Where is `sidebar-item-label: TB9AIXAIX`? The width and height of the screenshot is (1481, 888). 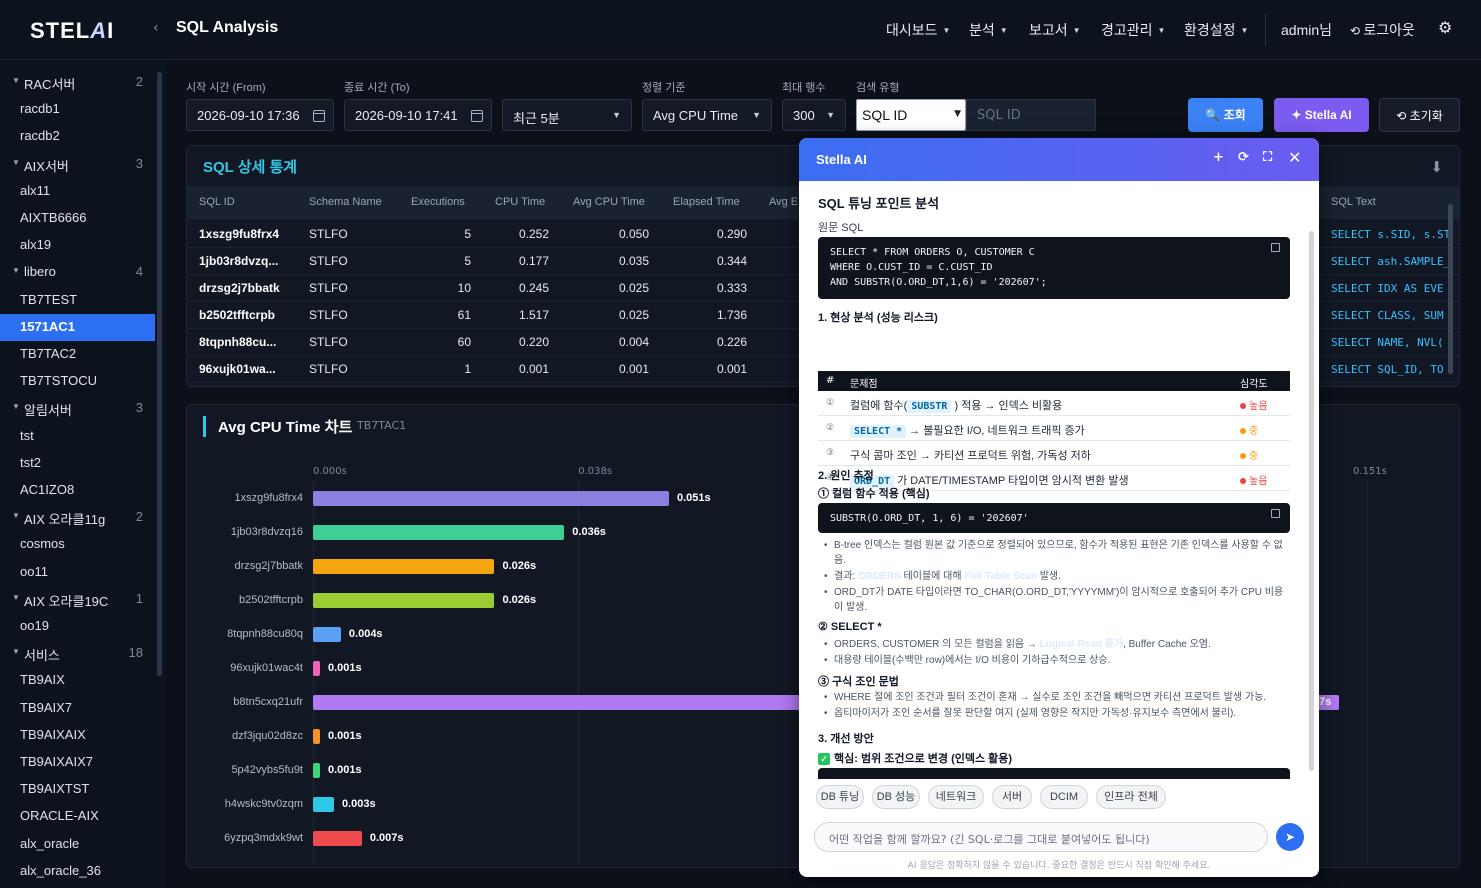
sidebar-item-label: TB9AIXAIX is located at coordinates (53, 734).